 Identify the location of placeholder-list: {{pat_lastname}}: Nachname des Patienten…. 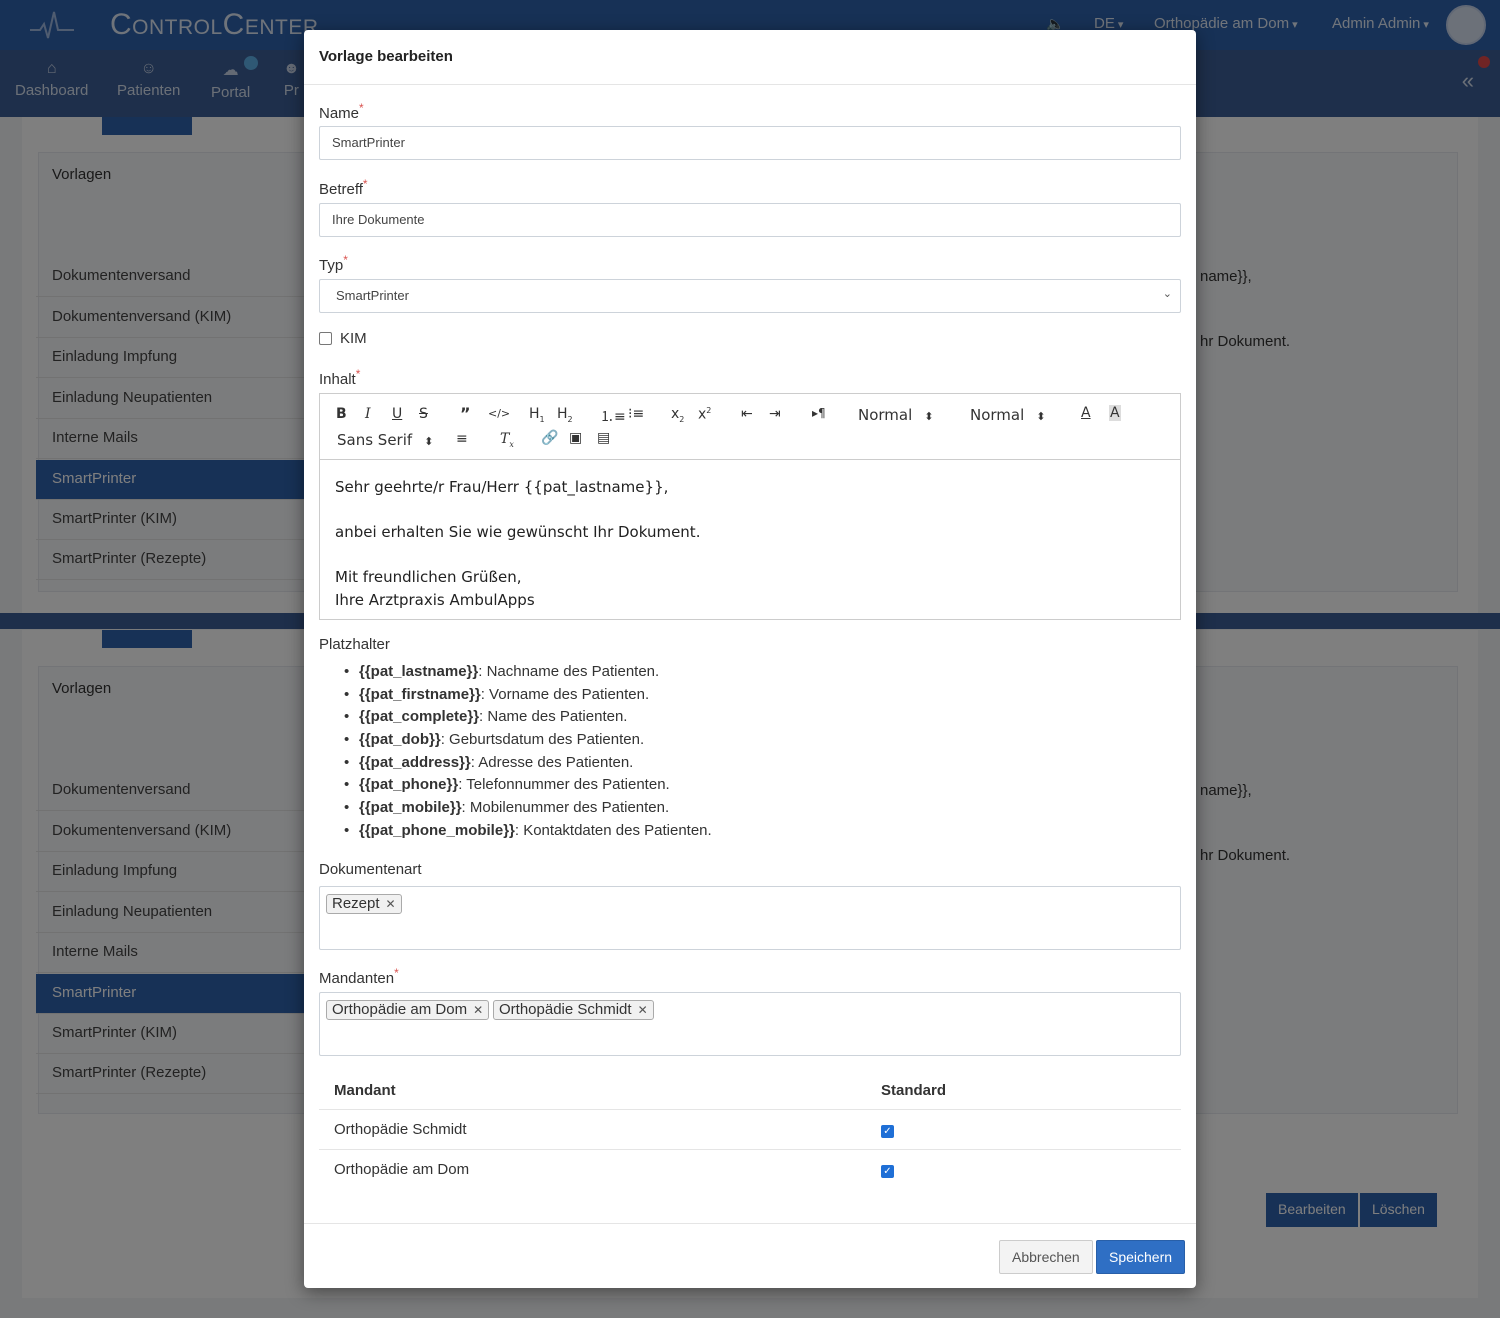
(528, 754).